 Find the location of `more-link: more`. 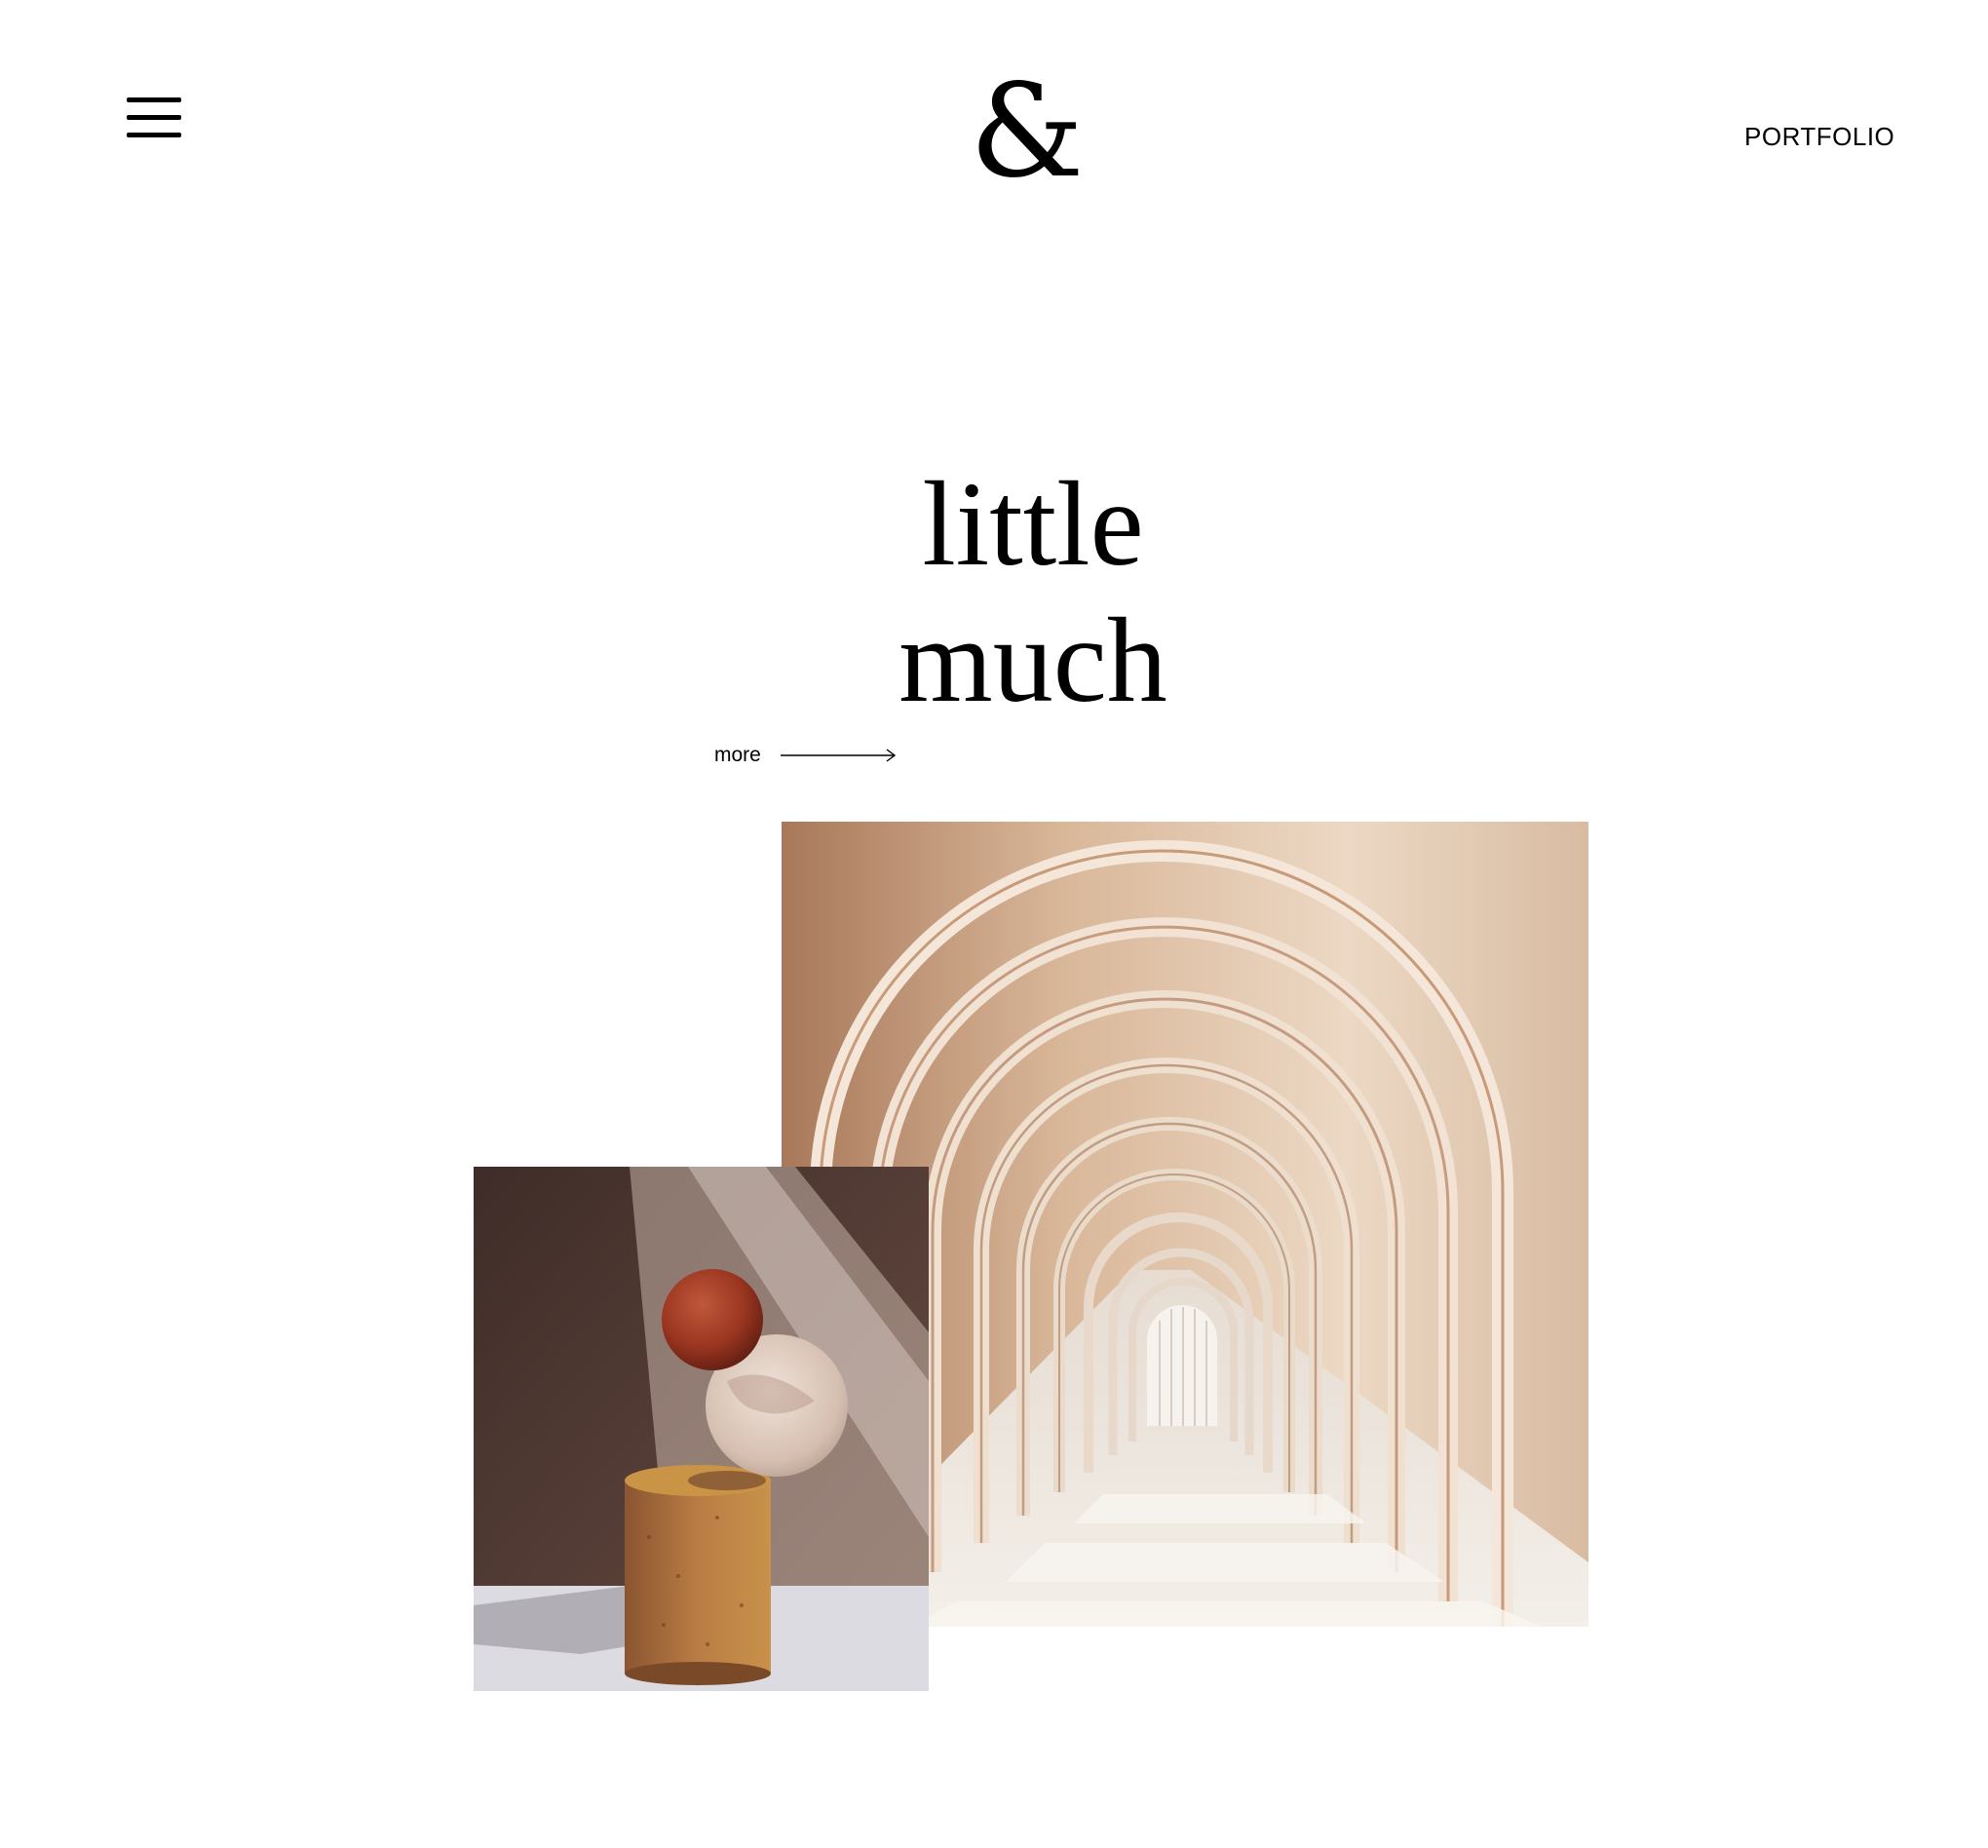

more-link: more is located at coordinates (806, 755).